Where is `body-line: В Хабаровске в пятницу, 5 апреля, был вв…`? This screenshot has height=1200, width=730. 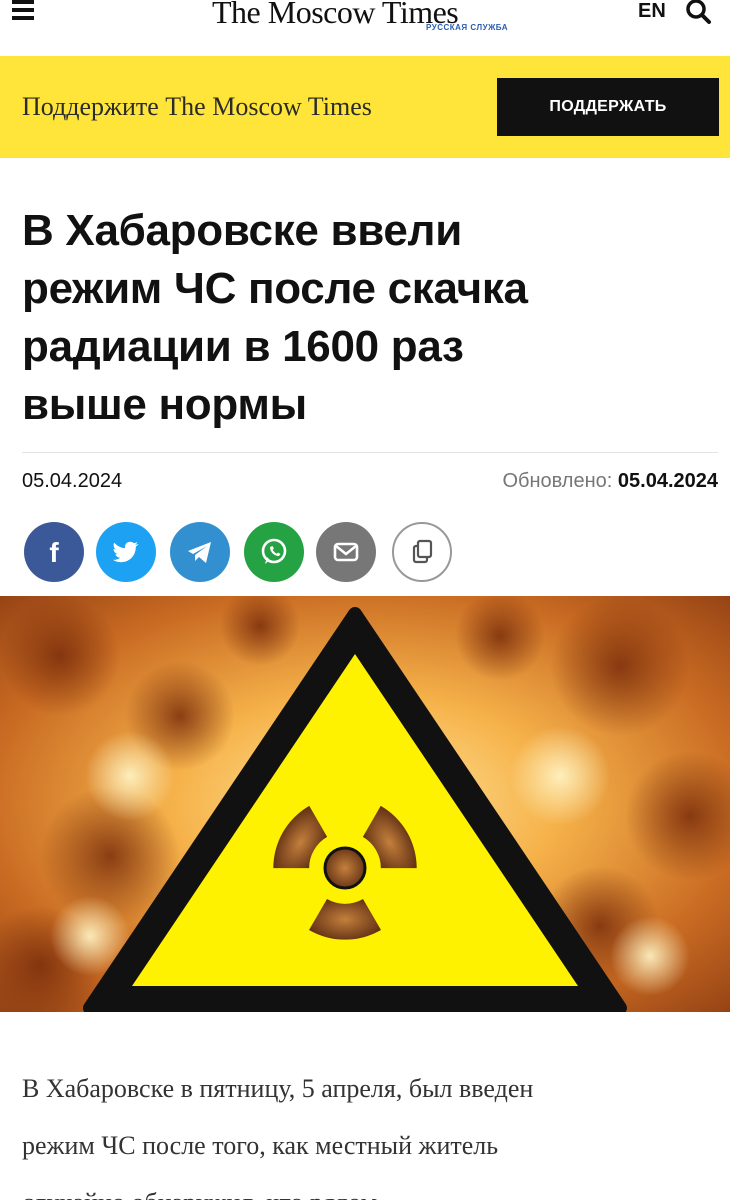 body-line: В Хабаровске в пятницу, 5 апреля, был вв… is located at coordinates (278, 1088).